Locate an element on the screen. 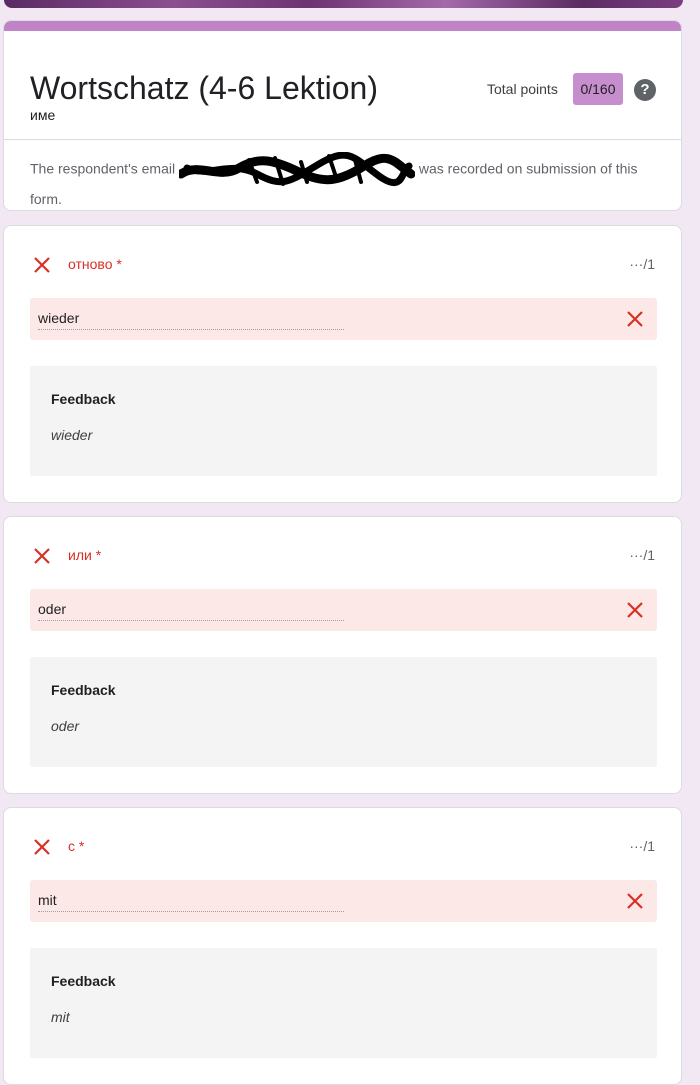 The image size is (700, 1085). email-notice-prefix: The respondent's email is located at coordinates (103, 168).